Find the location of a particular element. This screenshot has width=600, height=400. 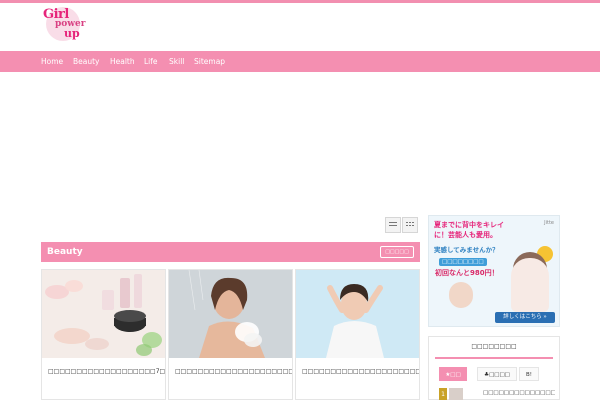

ad-brand: Jitte is located at coordinates (549, 223).